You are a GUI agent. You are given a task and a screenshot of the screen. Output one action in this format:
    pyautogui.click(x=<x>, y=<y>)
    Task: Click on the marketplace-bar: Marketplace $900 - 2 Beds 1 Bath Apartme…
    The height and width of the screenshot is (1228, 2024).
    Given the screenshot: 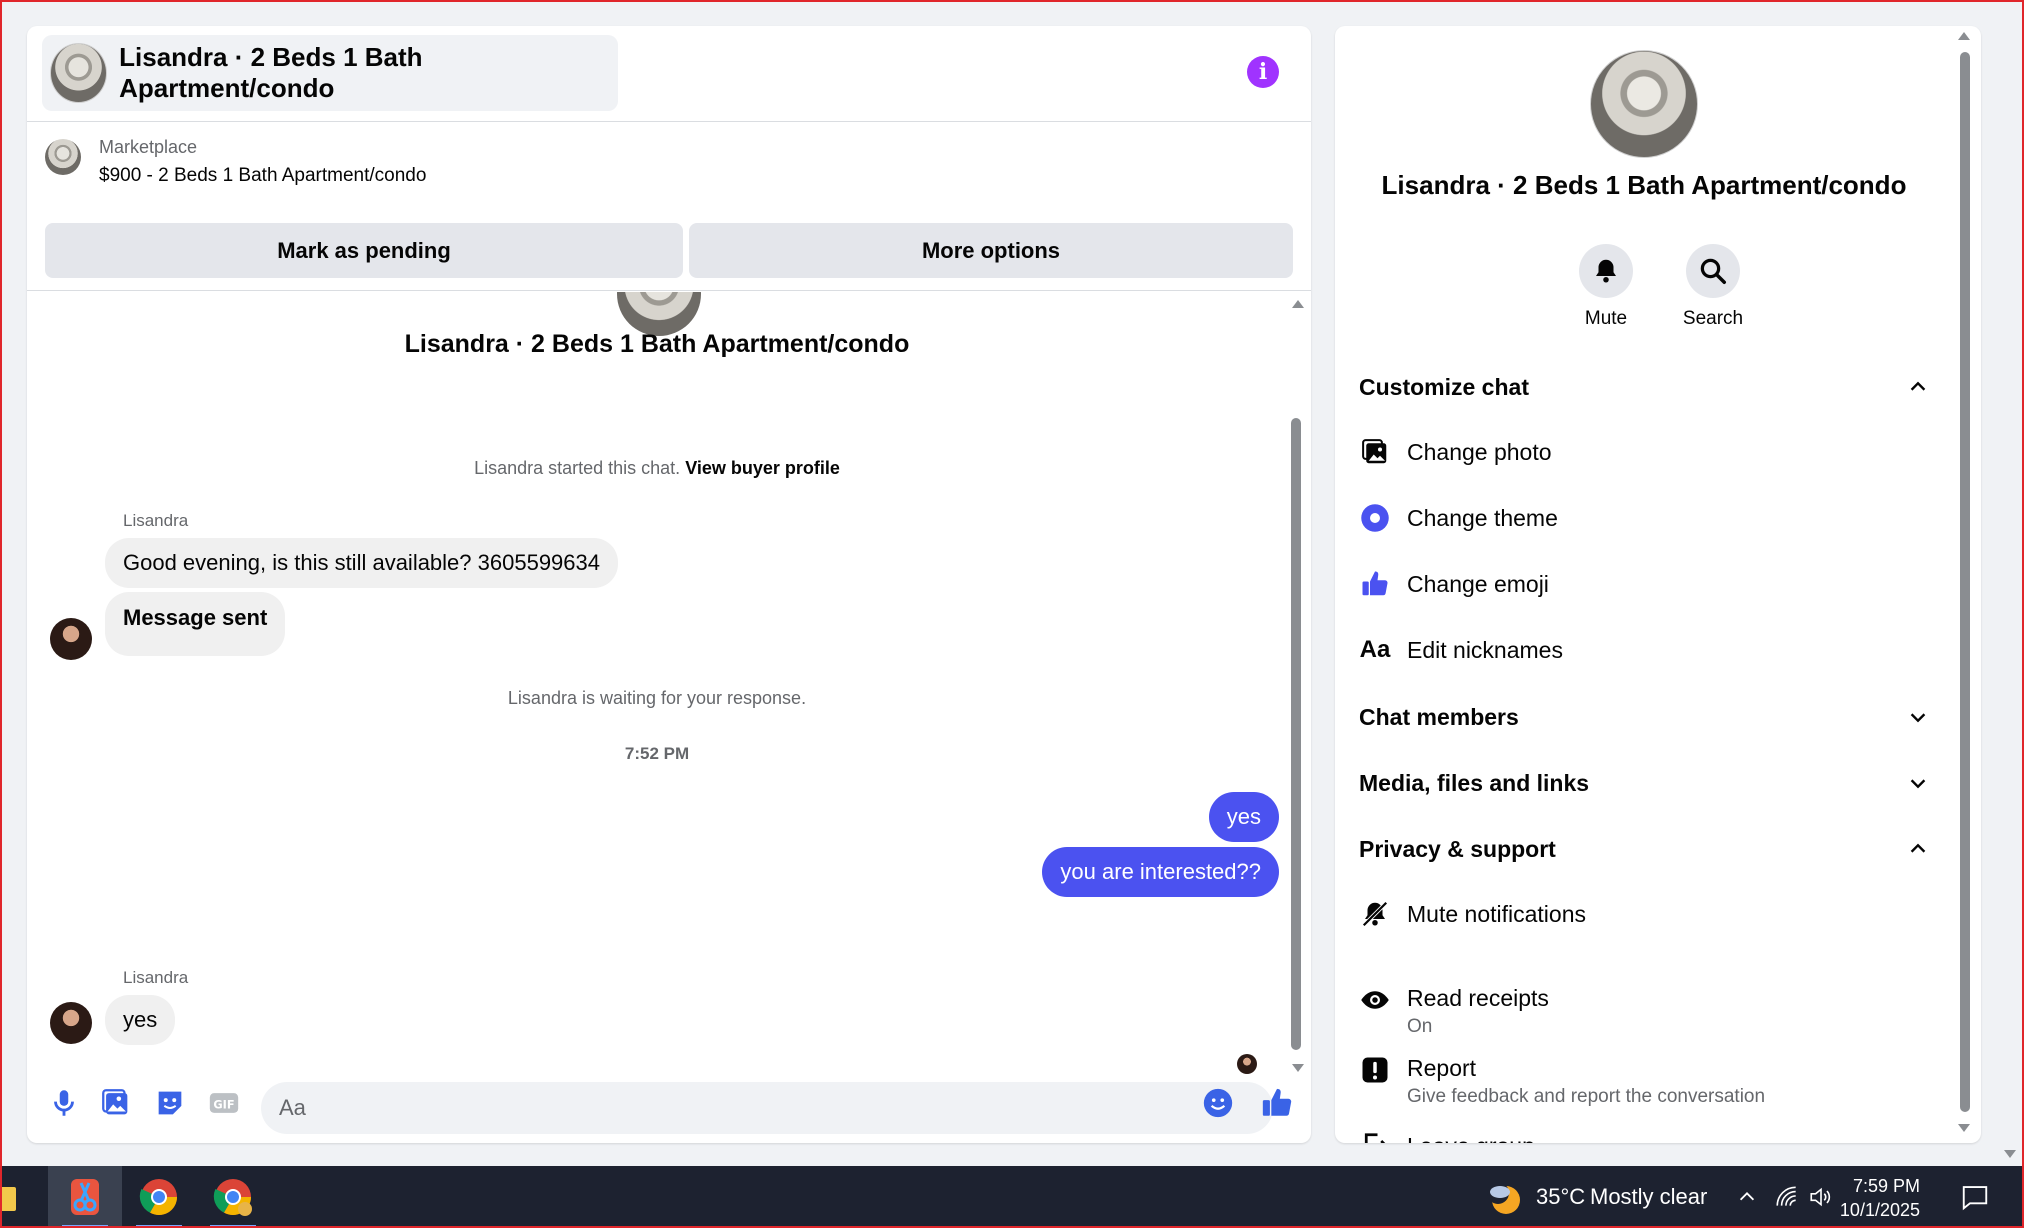 What is the action you would take?
    pyautogui.click(x=669, y=207)
    